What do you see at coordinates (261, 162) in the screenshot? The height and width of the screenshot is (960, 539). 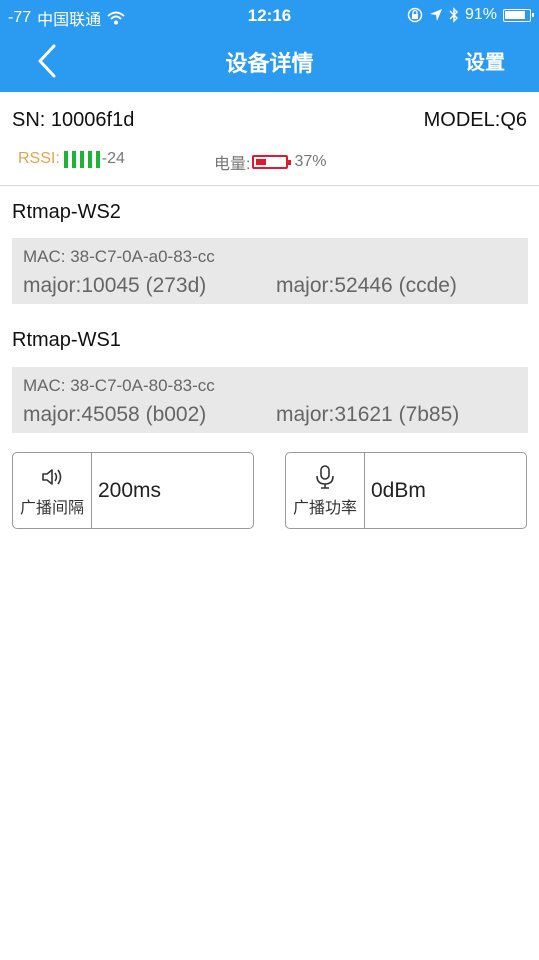 I see `battery-level-fill` at bounding box center [261, 162].